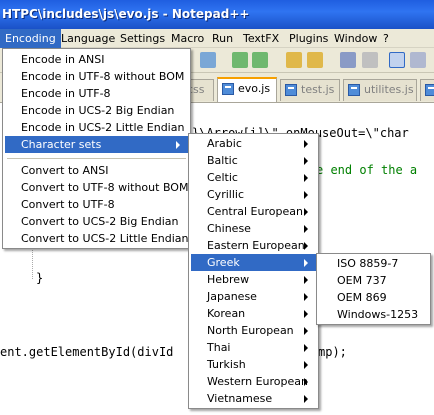  Describe the element at coordinates (96, 144) in the screenshot. I see `character-sets-item: Character sets` at that location.